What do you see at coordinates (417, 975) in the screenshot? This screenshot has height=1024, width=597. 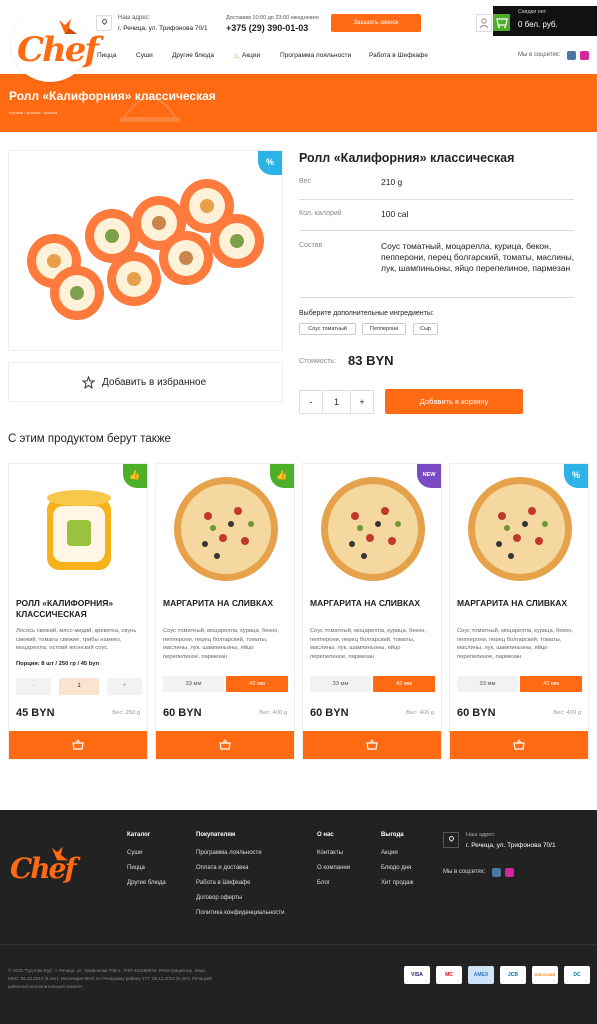 I see `visa-icon: VISA` at bounding box center [417, 975].